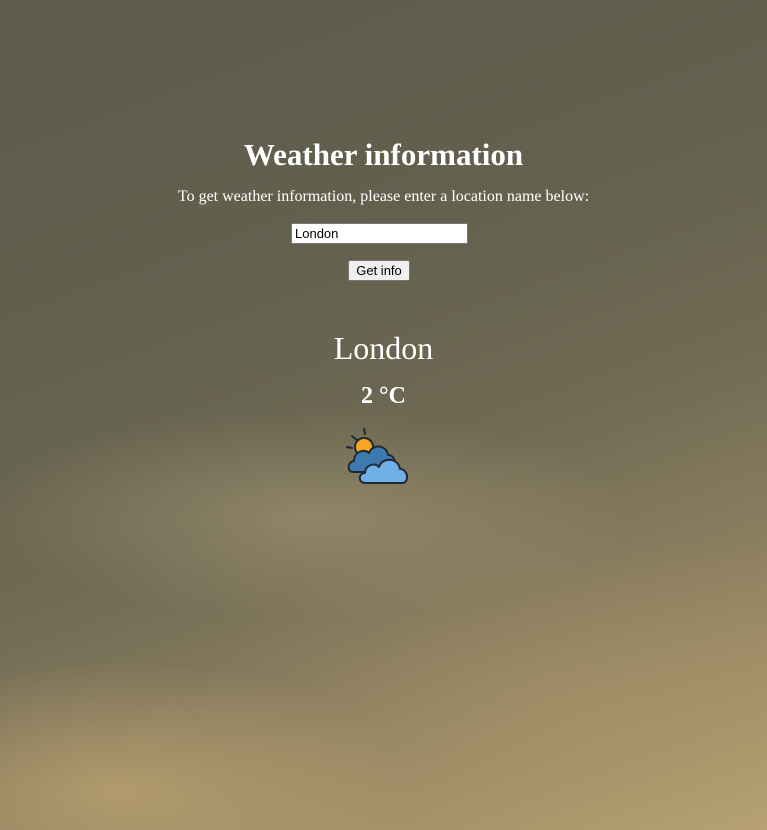  I want to click on location-input, so click(379, 233).